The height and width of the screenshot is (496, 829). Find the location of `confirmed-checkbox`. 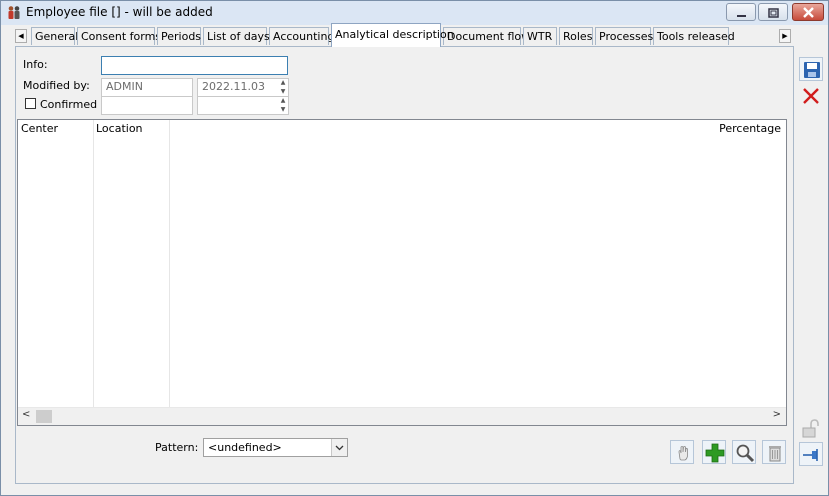

confirmed-checkbox is located at coordinates (30, 103).